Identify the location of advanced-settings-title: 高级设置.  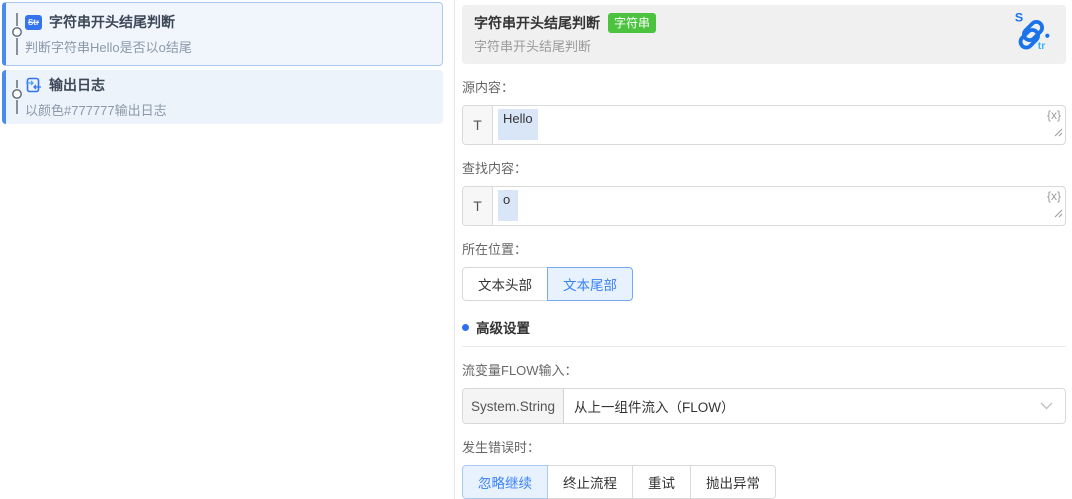
(503, 328).